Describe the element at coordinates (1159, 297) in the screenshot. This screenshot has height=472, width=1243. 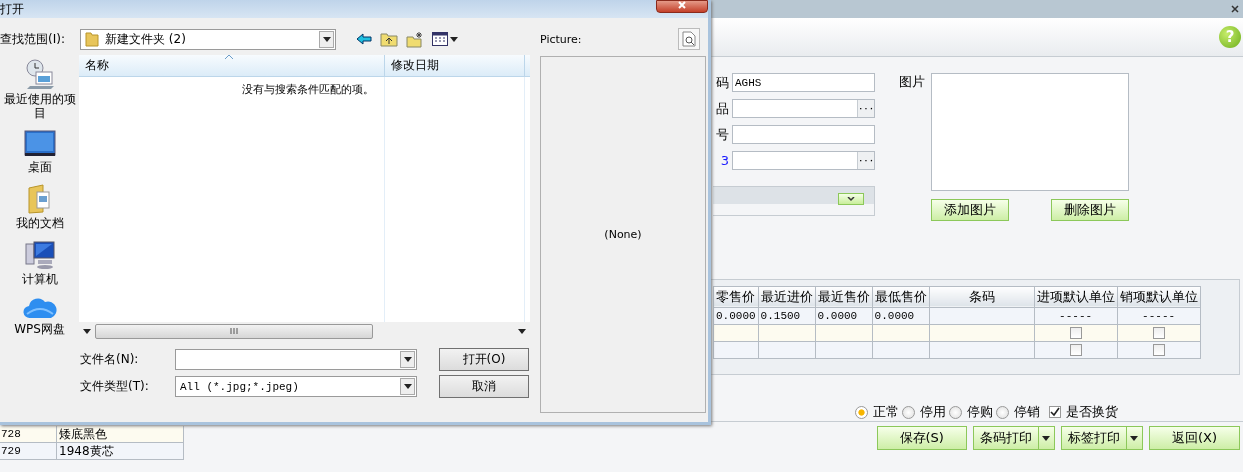
I see `column-header: 销项默认单位` at that location.